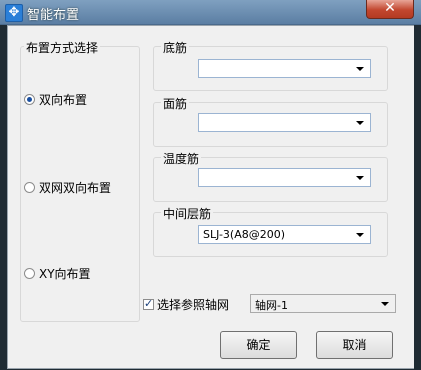 Image resolution: width=421 pixels, height=370 pixels. Describe the element at coordinates (181, 158) in the screenshot. I see `temperature-rebar-label: 温度筋` at that location.